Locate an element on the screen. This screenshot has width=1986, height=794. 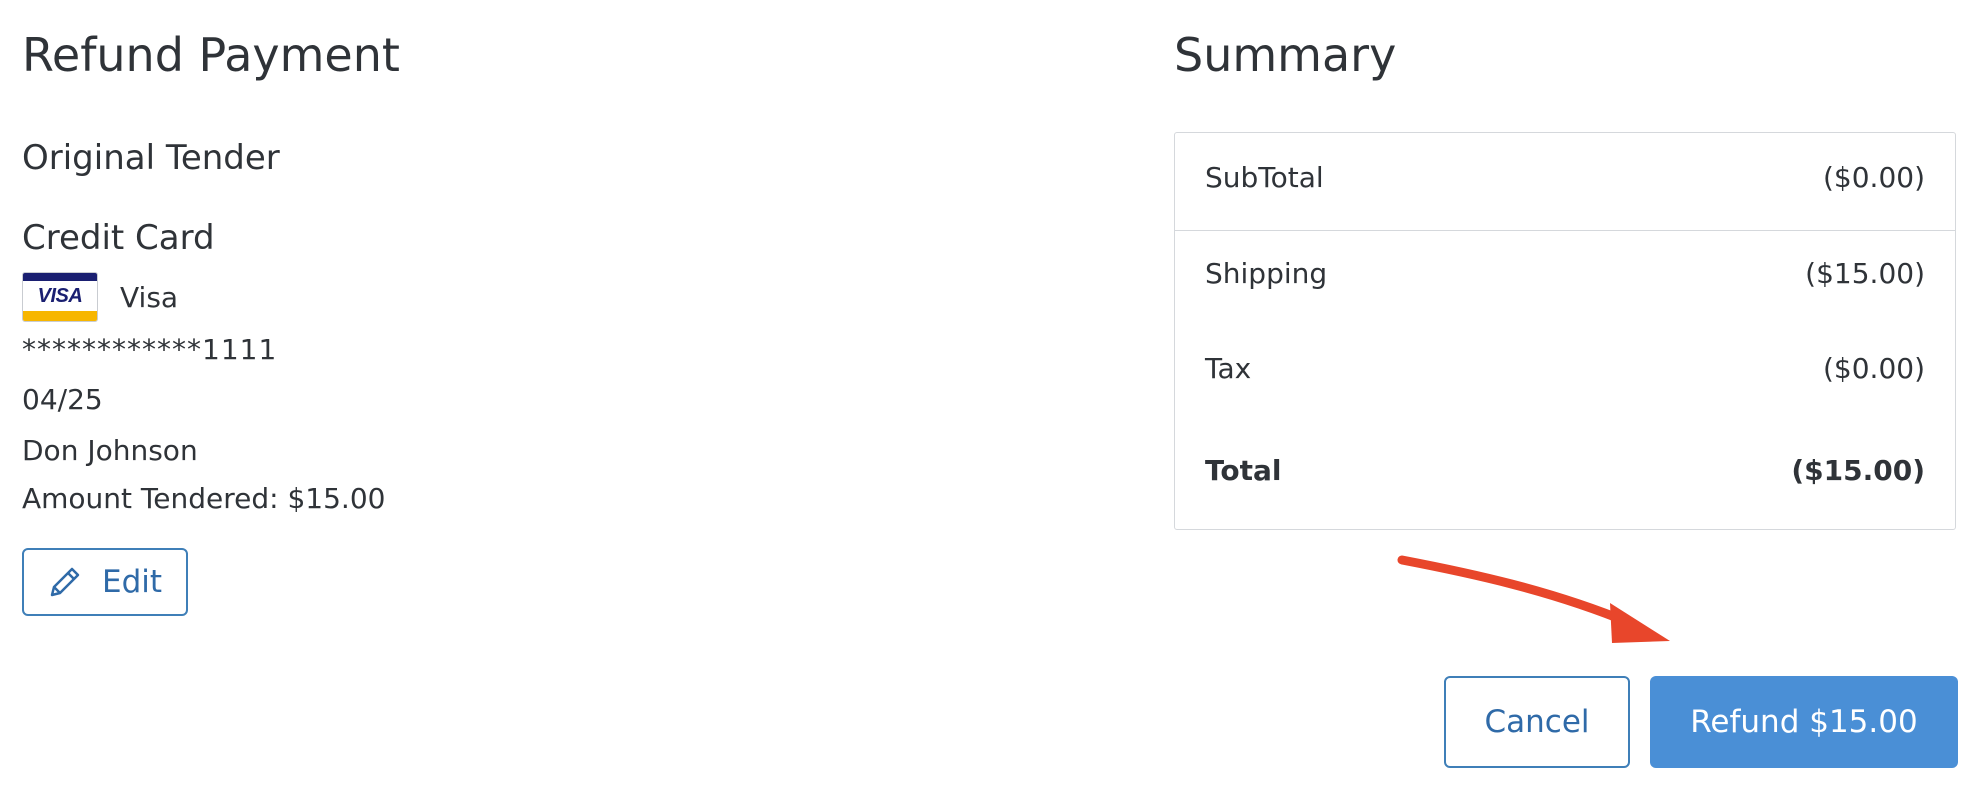
summary-divider is located at coordinates (1565, 230).